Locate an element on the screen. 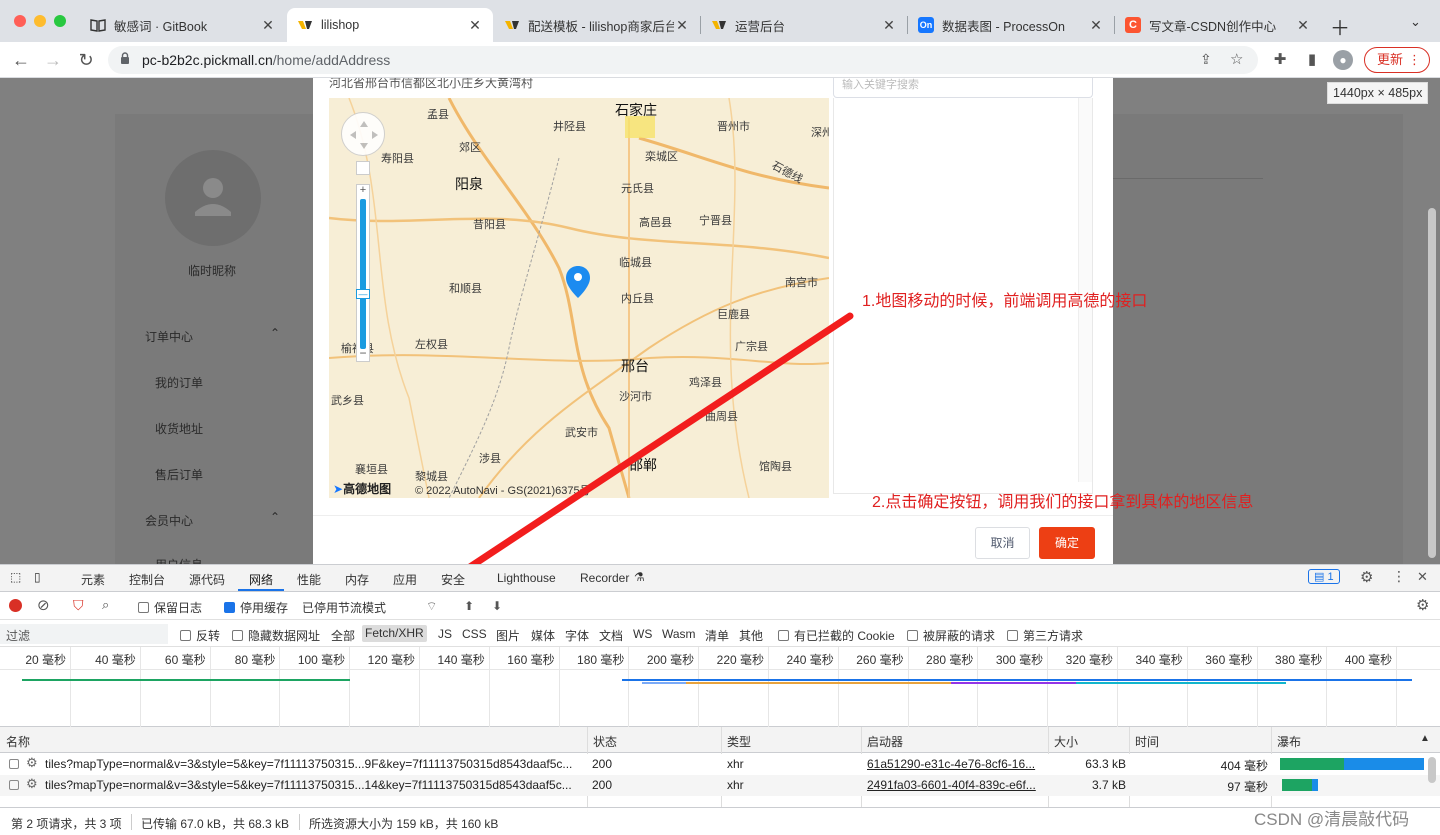 The image size is (1440, 835). column-initiator: 启动器 is located at coordinates (885, 741).